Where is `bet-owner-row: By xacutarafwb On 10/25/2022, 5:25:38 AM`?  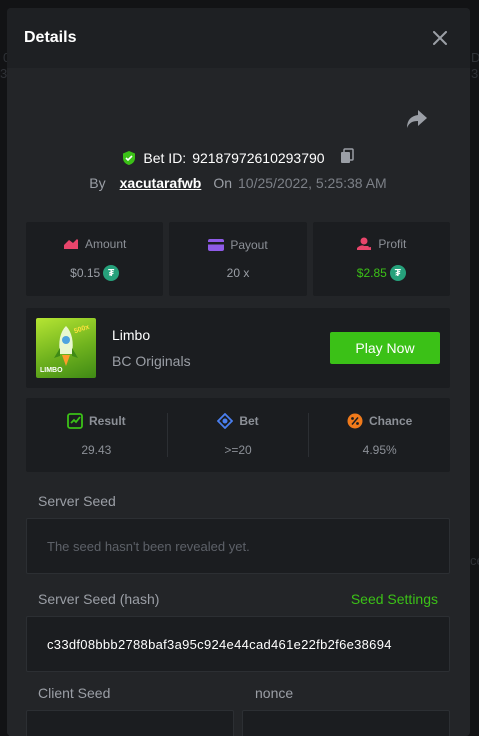
bet-owner-row: By xacutarafwb On 10/25/2022, 5:25:38 AM is located at coordinates (238, 183).